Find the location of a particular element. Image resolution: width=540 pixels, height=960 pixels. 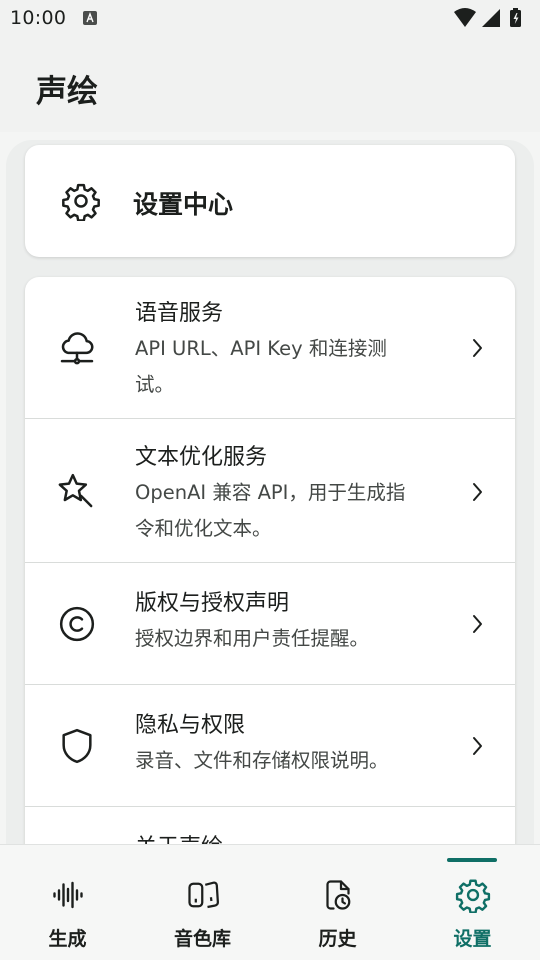

status-icons is located at coordinates (487, 17).